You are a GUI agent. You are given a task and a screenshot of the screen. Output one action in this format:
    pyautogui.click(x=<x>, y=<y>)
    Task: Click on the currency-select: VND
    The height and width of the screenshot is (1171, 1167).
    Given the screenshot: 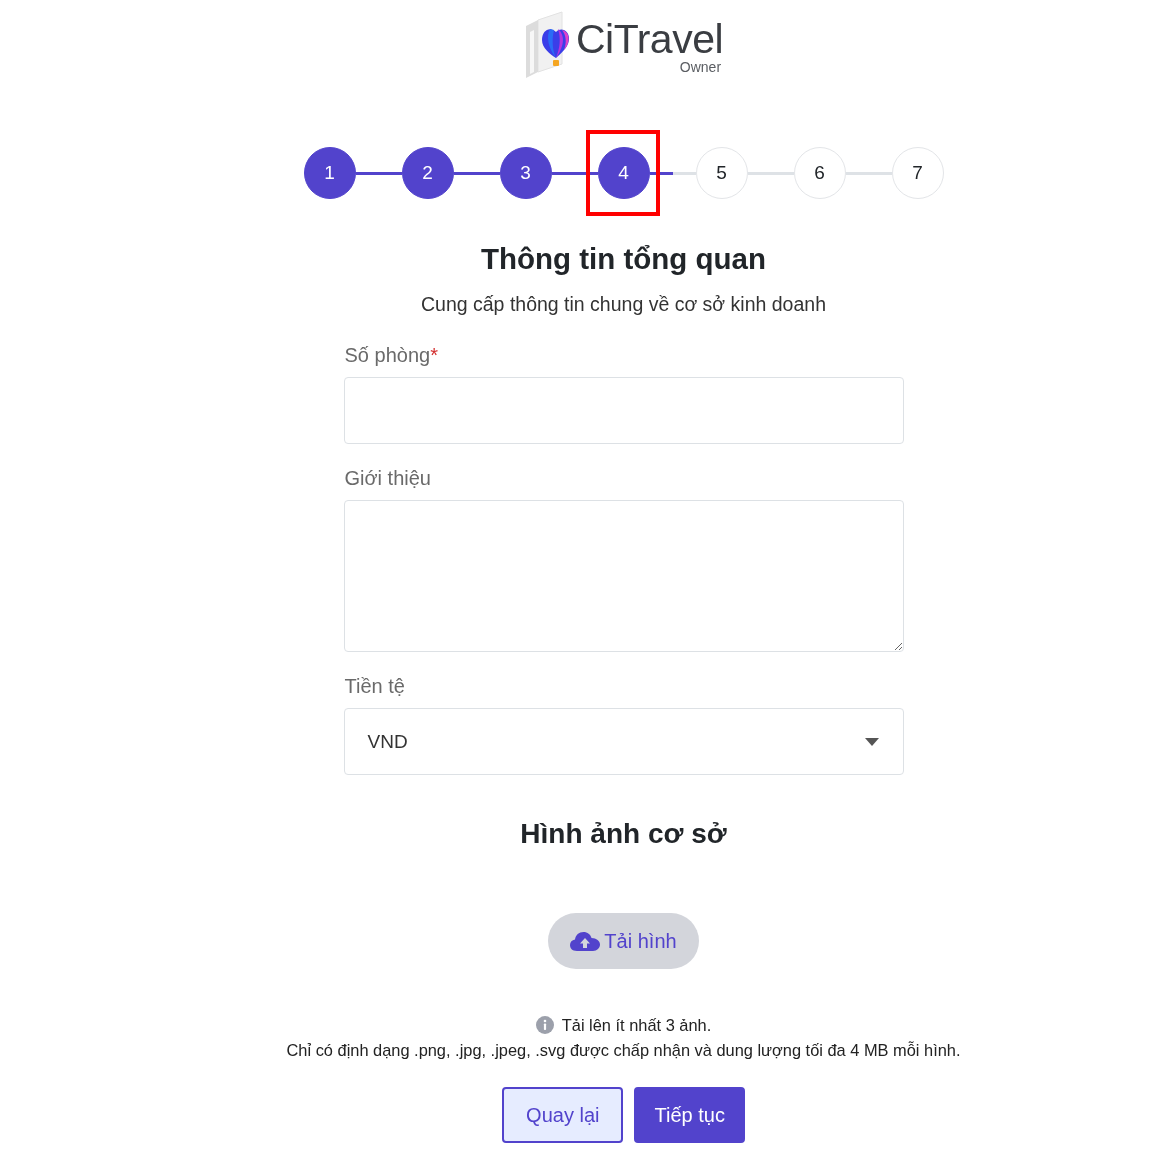 What is the action you would take?
    pyautogui.click(x=623, y=741)
    